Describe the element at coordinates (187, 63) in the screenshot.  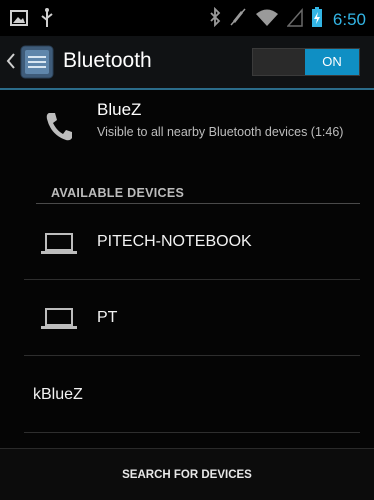
I see `action-bar: Bluetooth ON` at that location.